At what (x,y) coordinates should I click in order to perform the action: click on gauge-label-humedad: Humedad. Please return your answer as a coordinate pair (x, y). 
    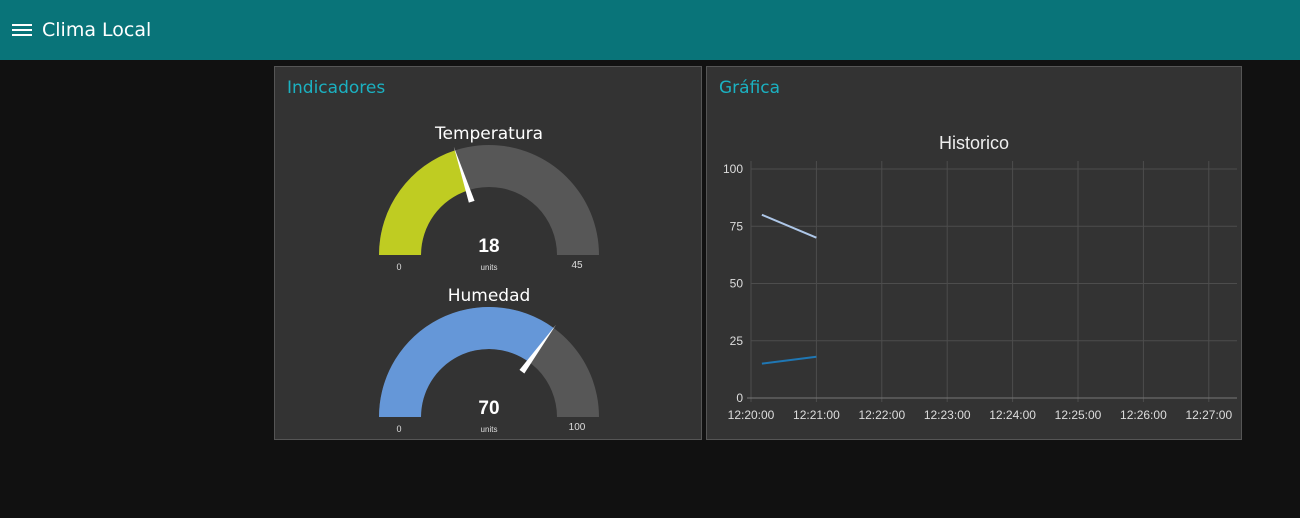
    Looking at the image, I should click on (489, 296).